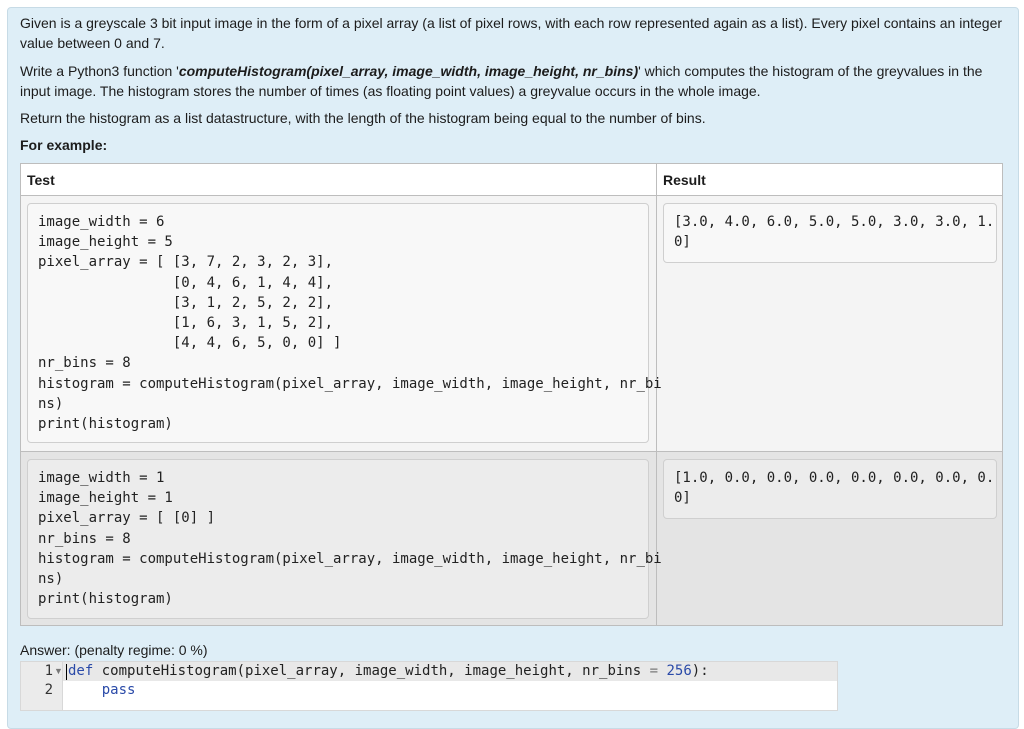 The height and width of the screenshot is (729, 1024). What do you see at coordinates (99, 71) in the screenshot?
I see `task-prefix: Write a Python3 function '` at bounding box center [99, 71].